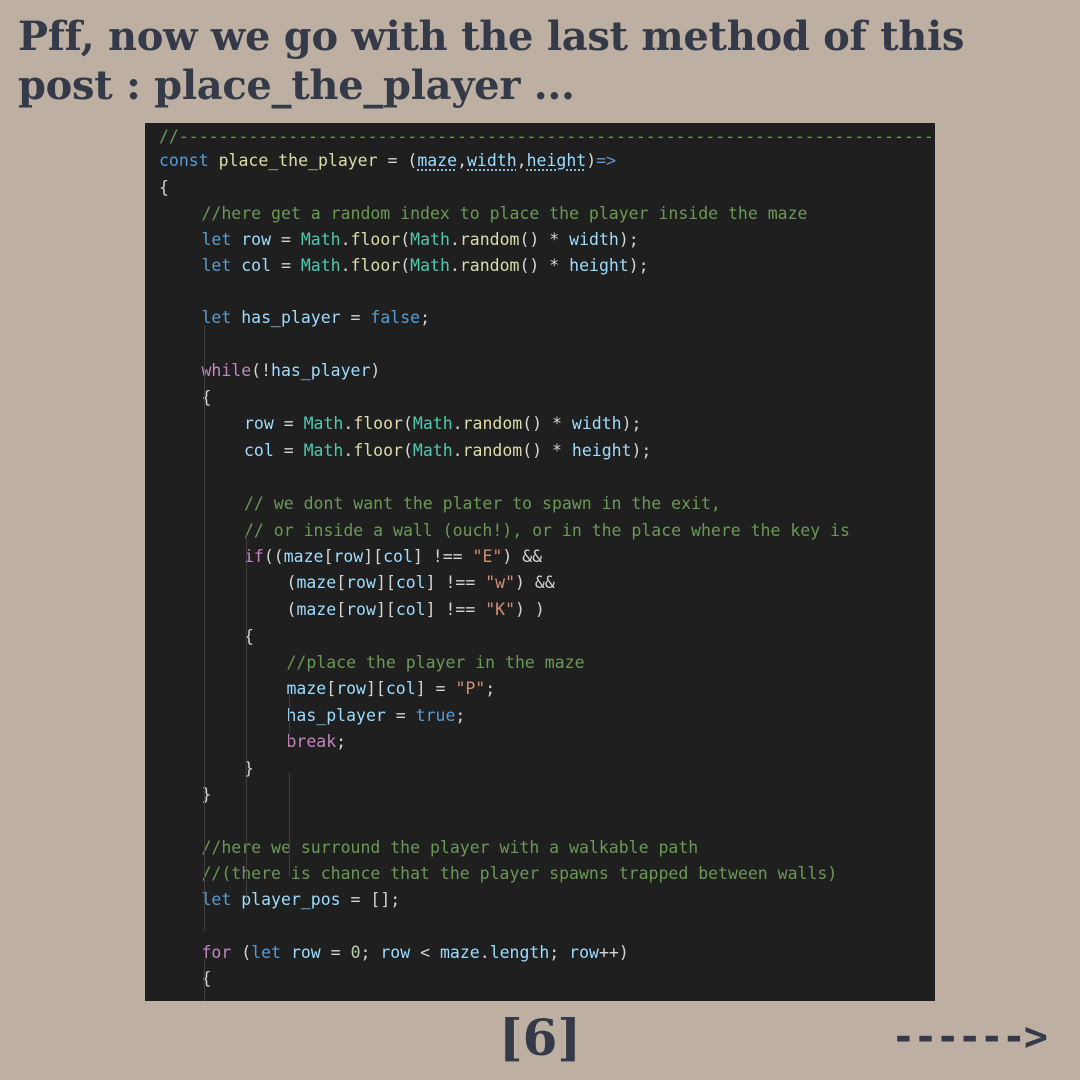 This screenshot has height=1080, width=1080. Describe the element at coordinates (500, 609) in the screenshot. I see `code-token: "K"` at that location.